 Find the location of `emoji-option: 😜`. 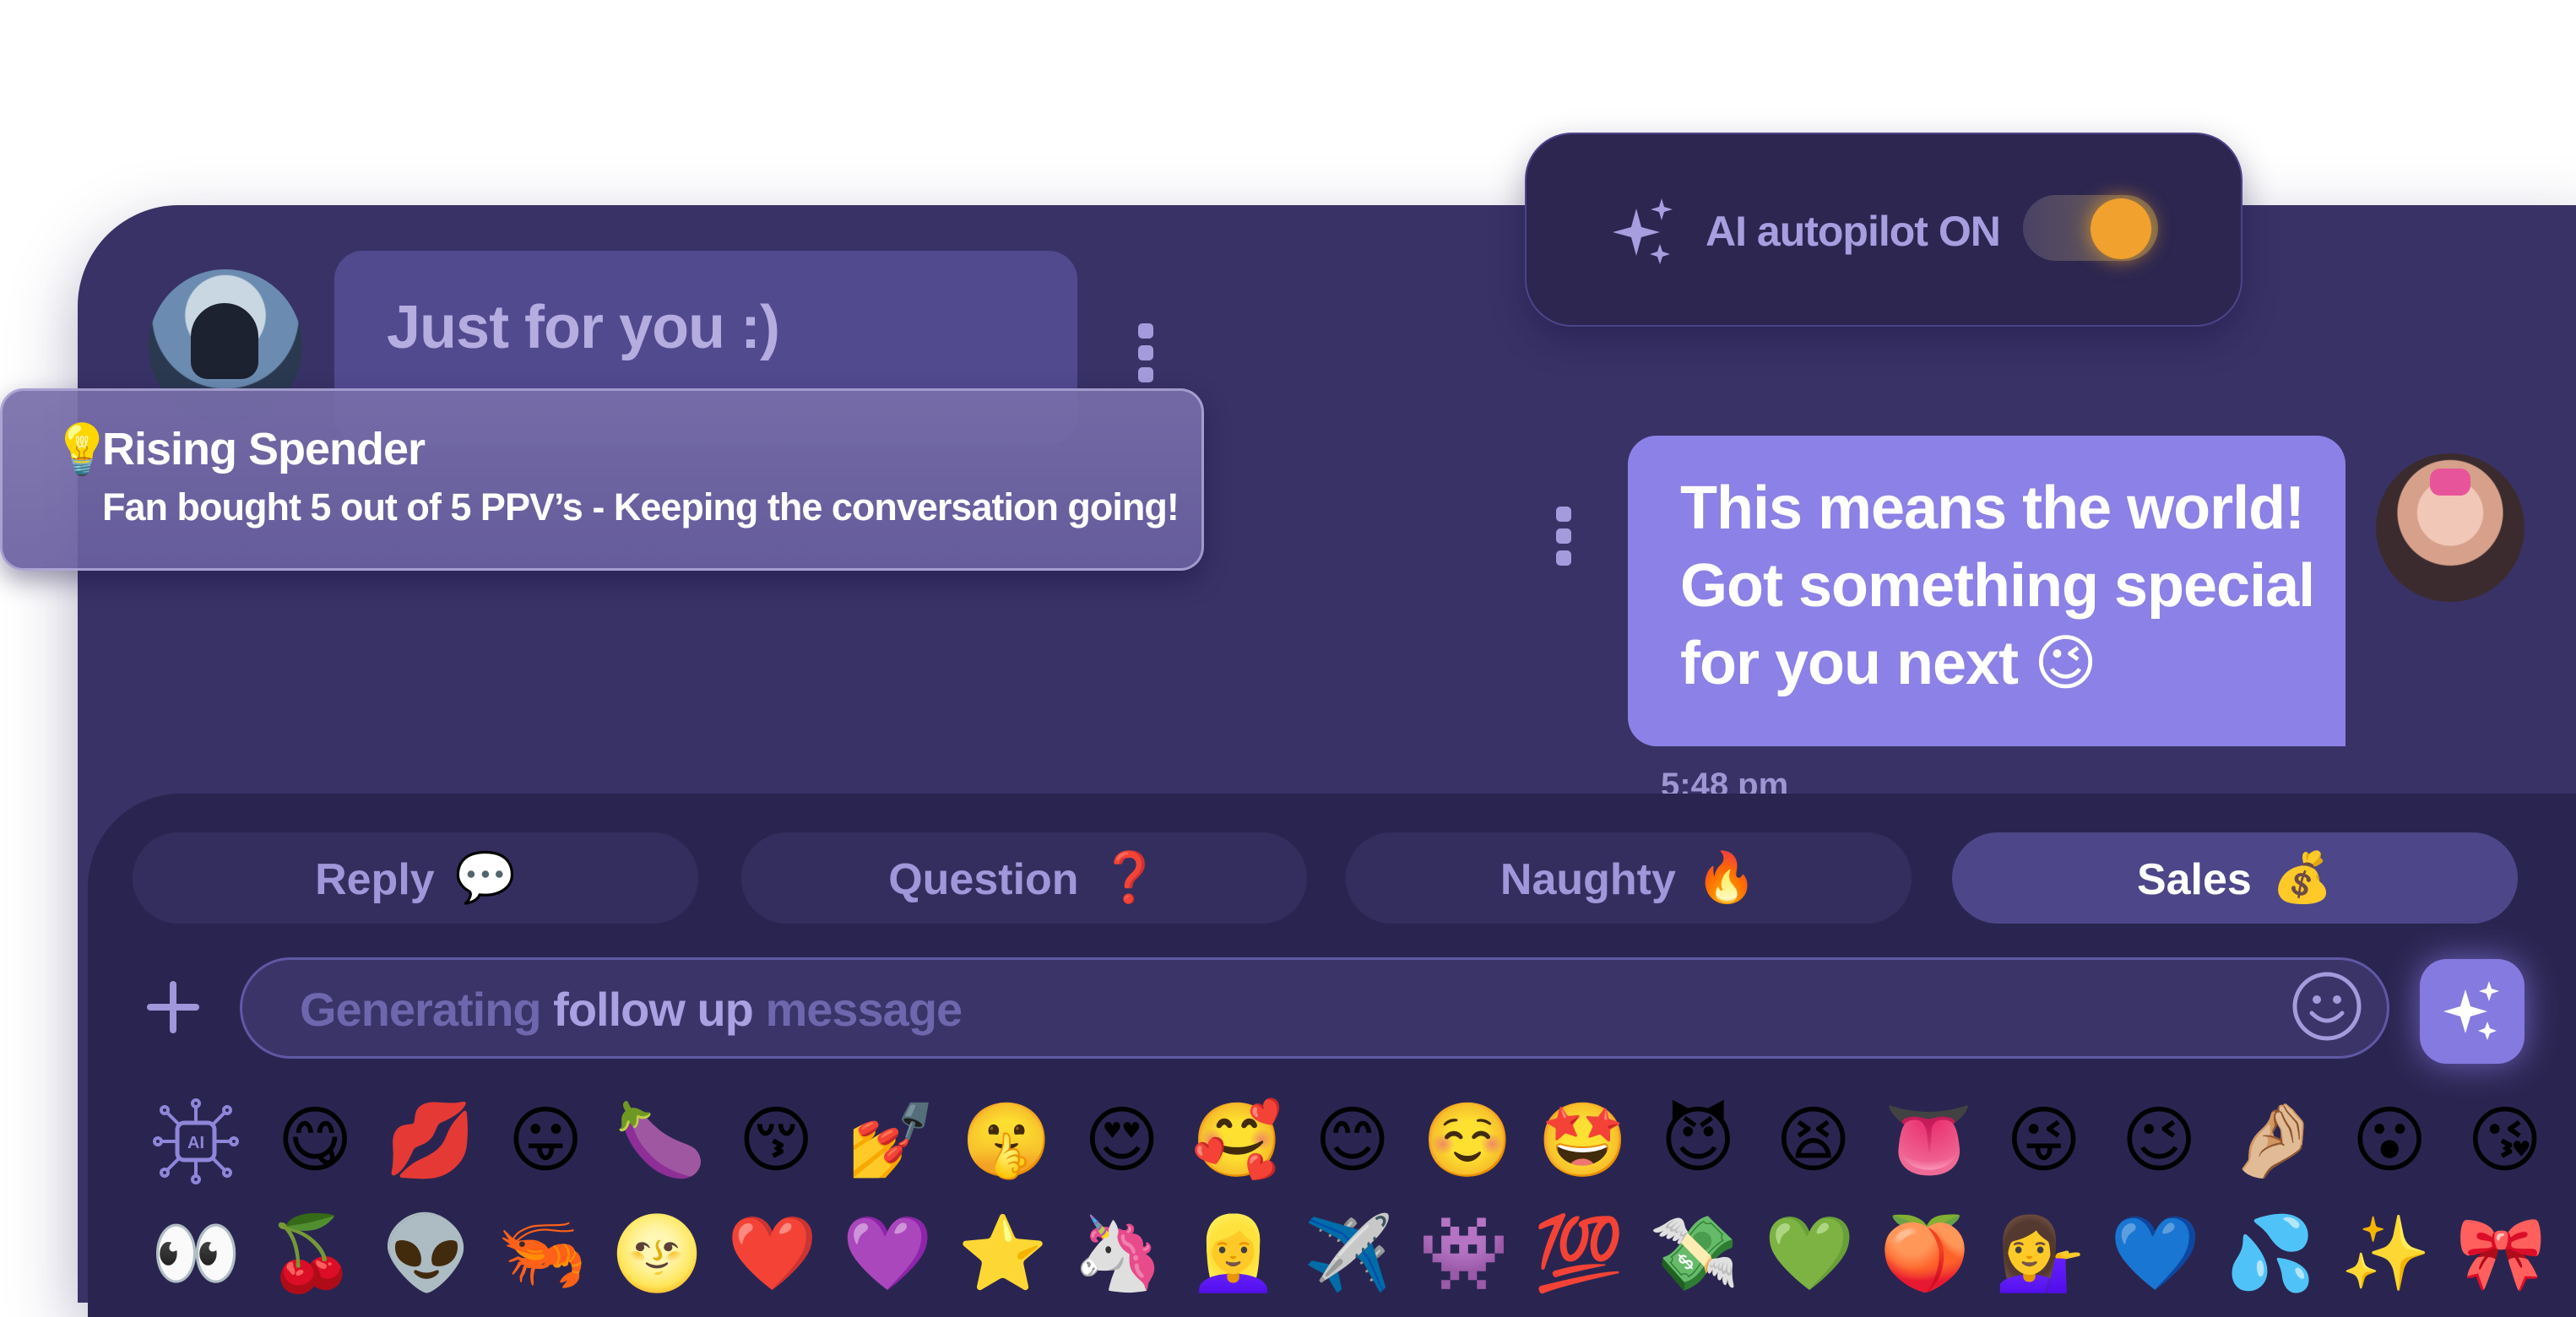

emoji-option: 😜 is located at coordinates (2044, 1140).